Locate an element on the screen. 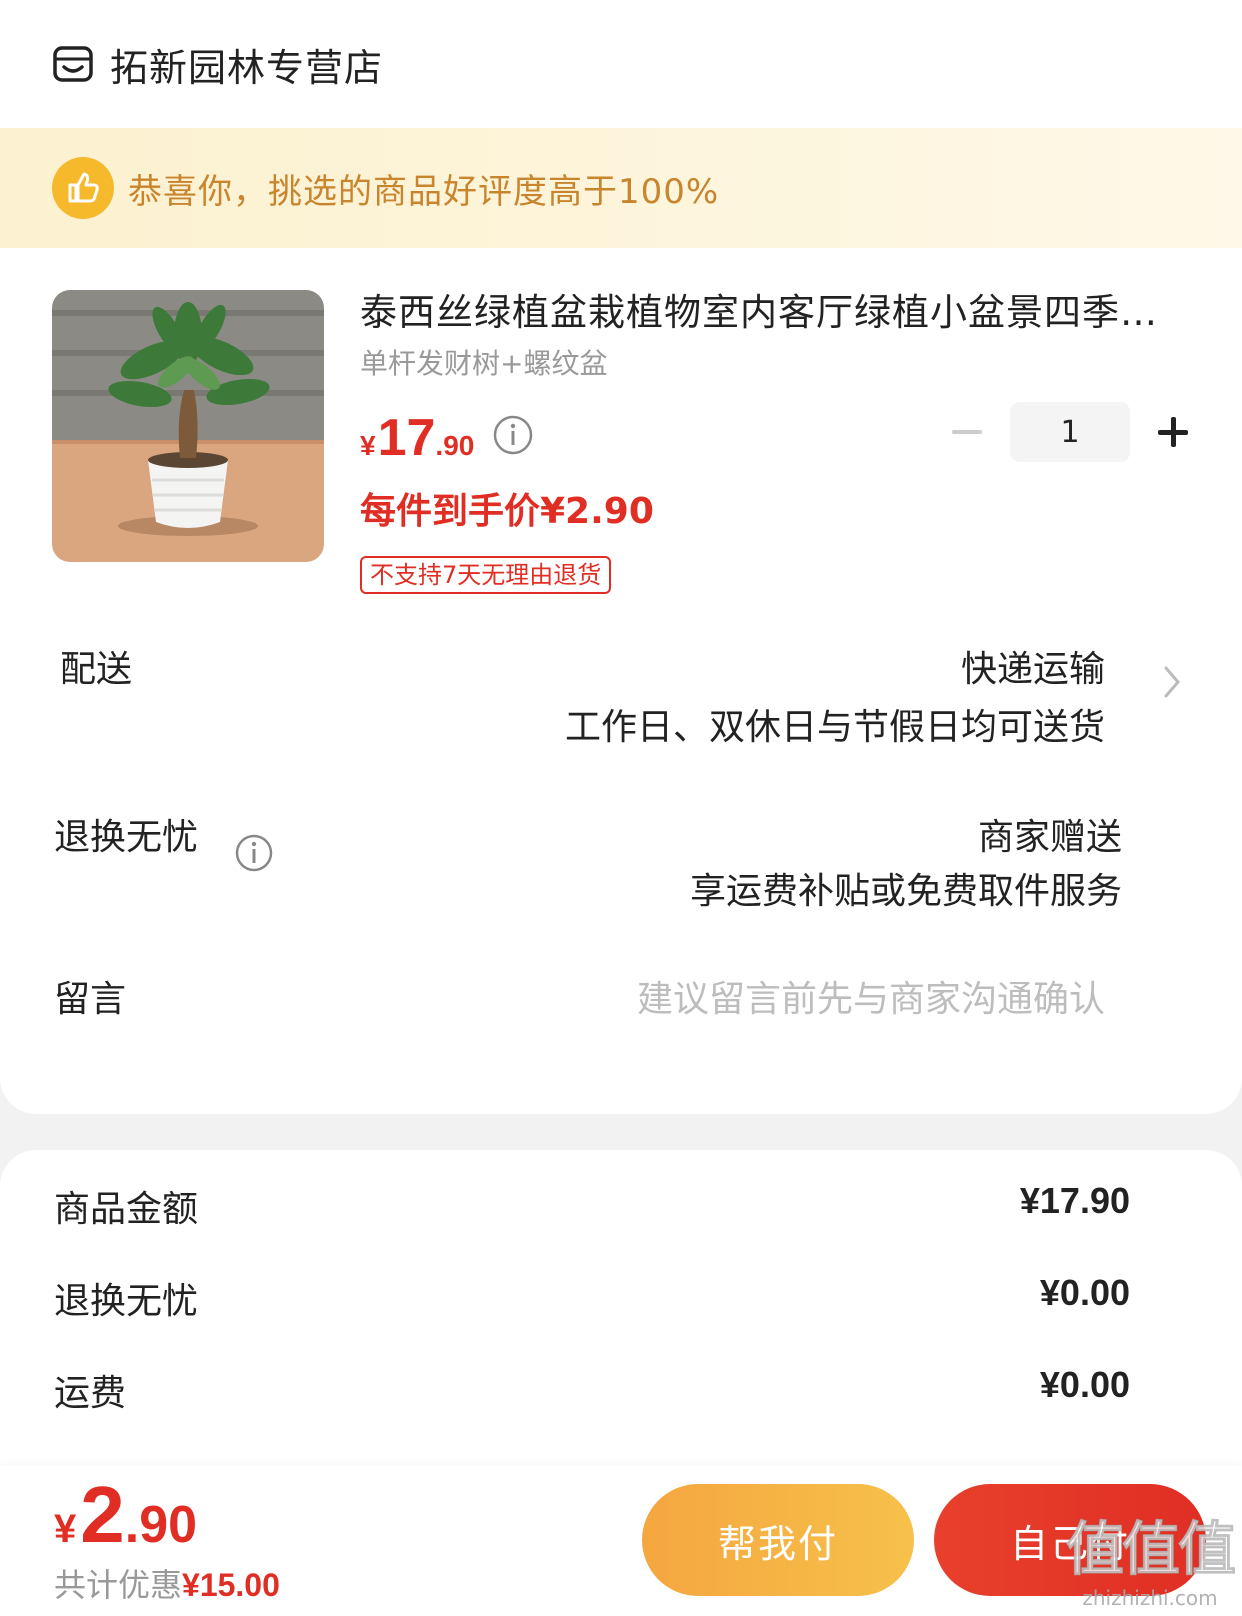  increase-button is located at coordinates (1173, 432).